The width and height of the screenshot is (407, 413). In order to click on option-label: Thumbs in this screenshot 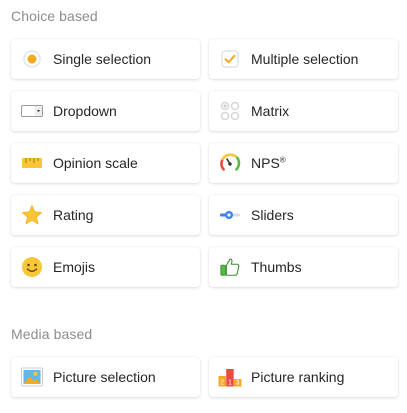, I will do `click(276, 267)`.